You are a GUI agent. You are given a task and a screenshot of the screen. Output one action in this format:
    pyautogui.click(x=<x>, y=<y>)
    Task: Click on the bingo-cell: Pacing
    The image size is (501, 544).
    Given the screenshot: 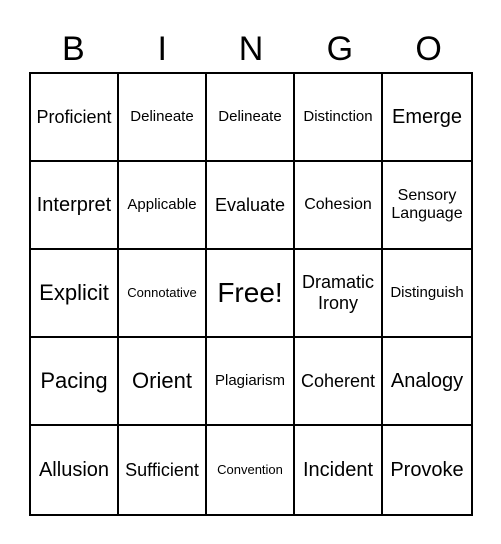 What is the action you would take?
    pyautogui.click(x=75, y=382)
    